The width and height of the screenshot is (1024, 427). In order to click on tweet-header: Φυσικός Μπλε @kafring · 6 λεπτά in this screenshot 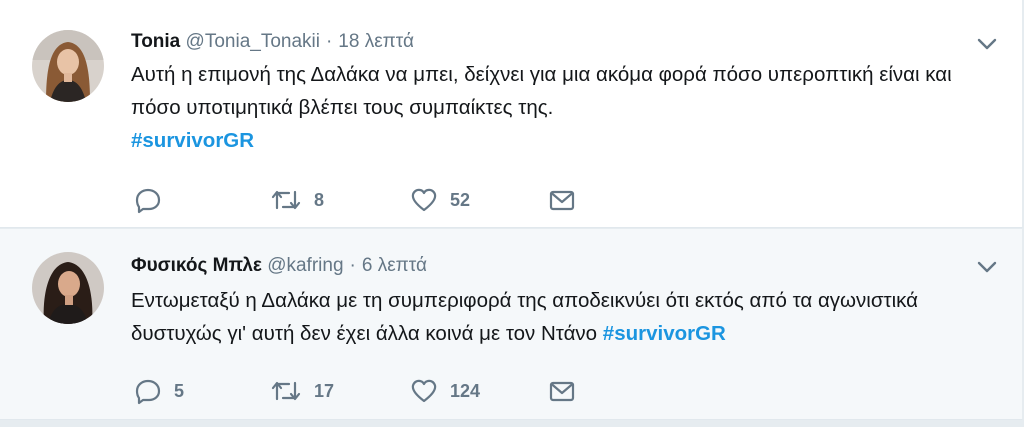, I will do `click(279, 266)`.